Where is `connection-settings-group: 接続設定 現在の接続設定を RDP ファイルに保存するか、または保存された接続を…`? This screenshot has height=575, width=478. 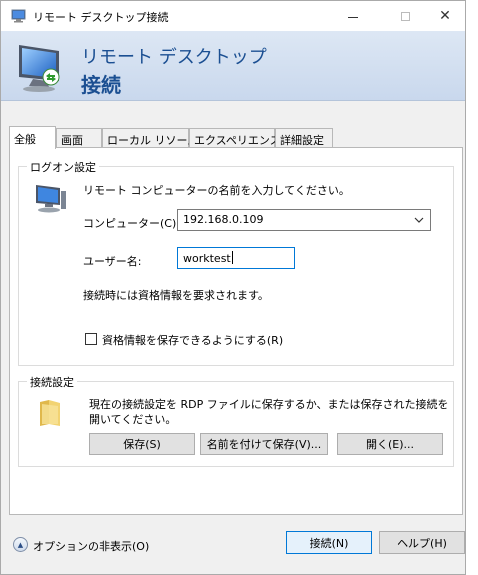
connection-settings-group: 接続設定 現在の接続設定を RDP ファイルに保存するか、または保存された接続を… is located at coordinates (236, 420).